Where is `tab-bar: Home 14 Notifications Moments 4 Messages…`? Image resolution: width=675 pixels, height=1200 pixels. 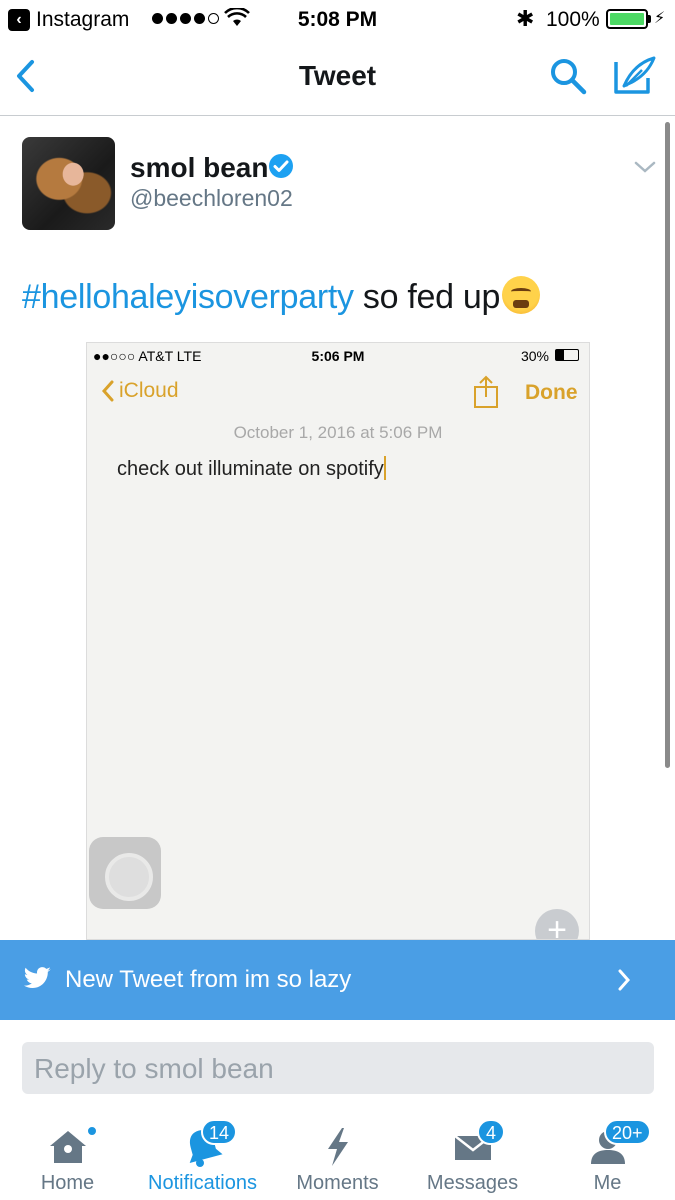
tab-bar: Home 14 Notifications Moments 4 Messages… is located at coordinates (337, 1154).